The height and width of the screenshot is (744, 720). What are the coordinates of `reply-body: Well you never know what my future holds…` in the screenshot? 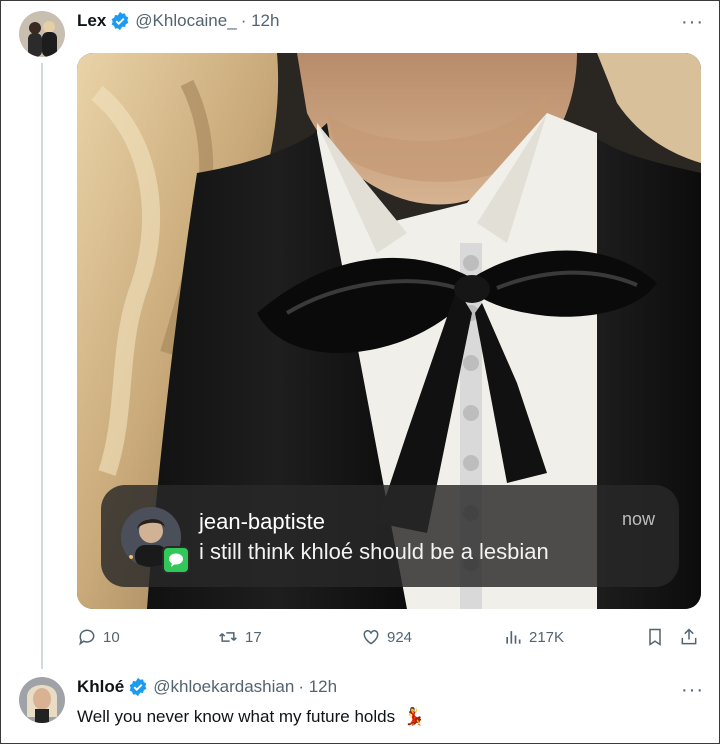 It's located at (251, 717).